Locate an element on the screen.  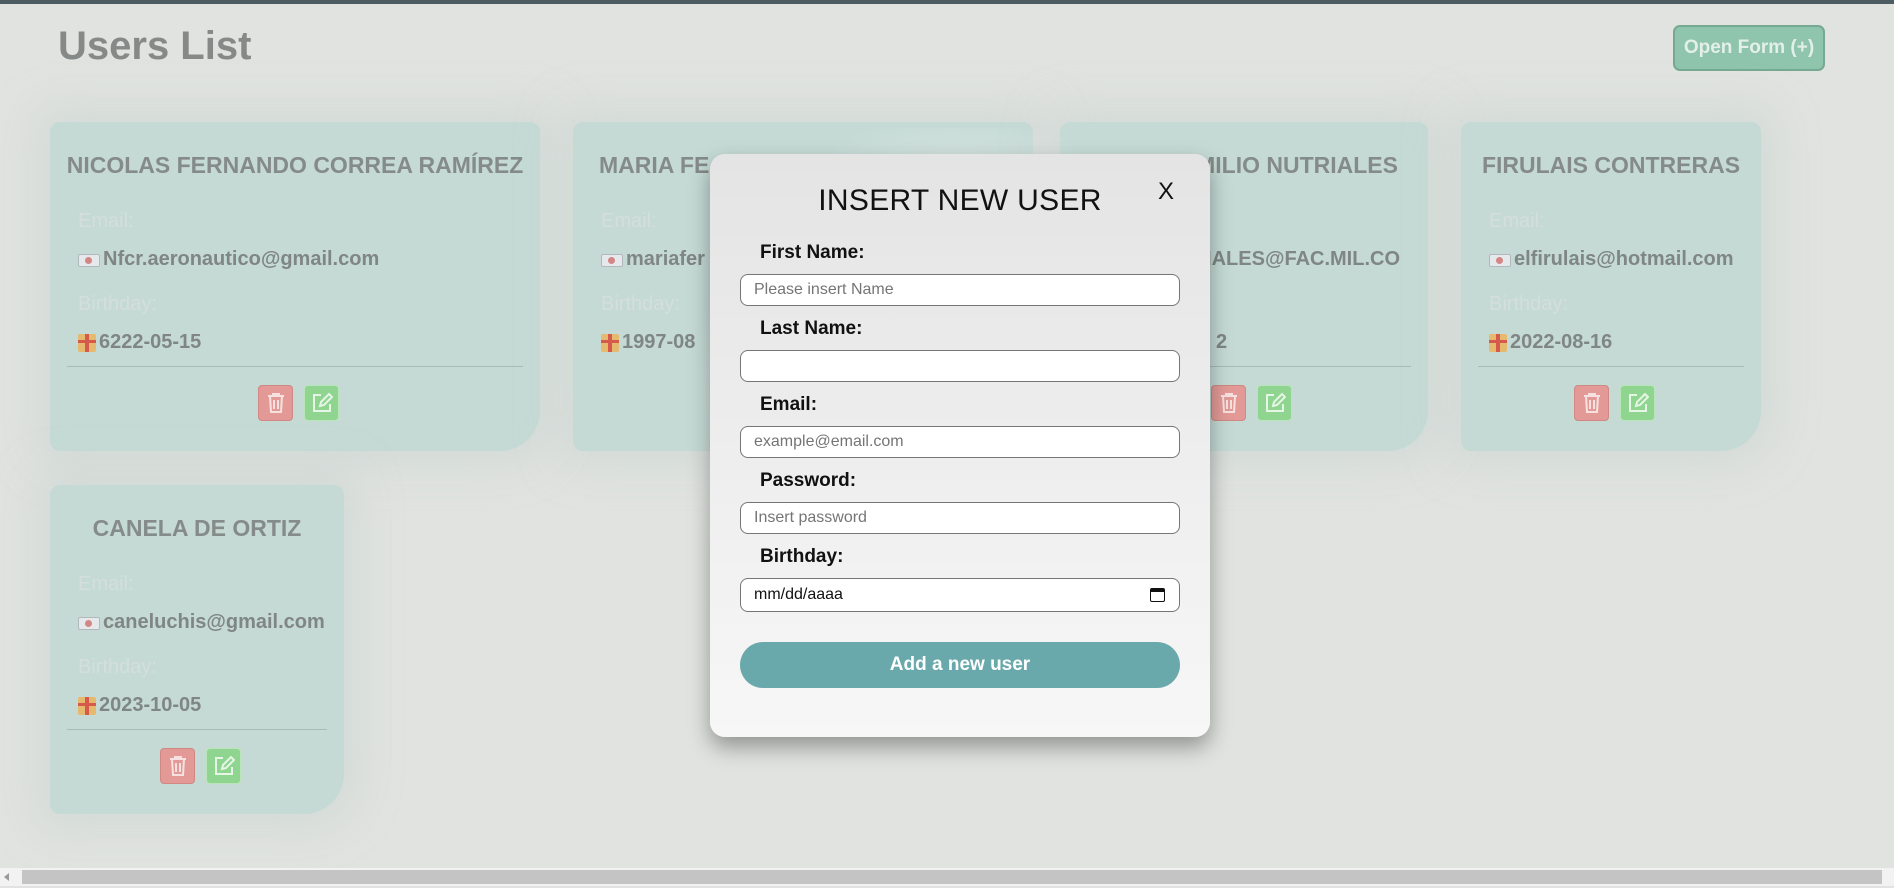
user-email: elfirulais@hotmail.com is located at coordinates (1611, 259).